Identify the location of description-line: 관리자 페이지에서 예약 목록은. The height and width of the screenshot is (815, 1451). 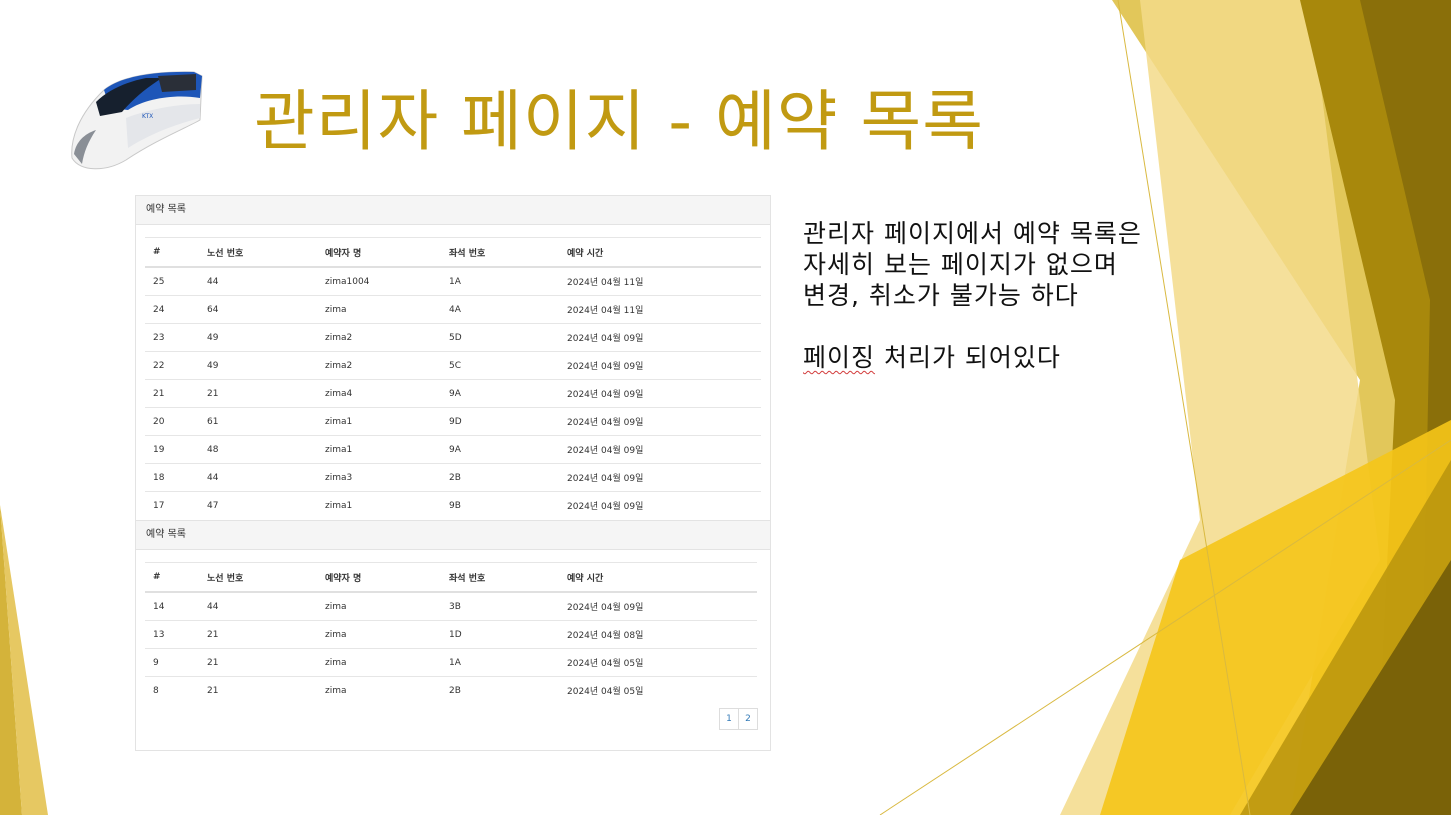
(972, 233).